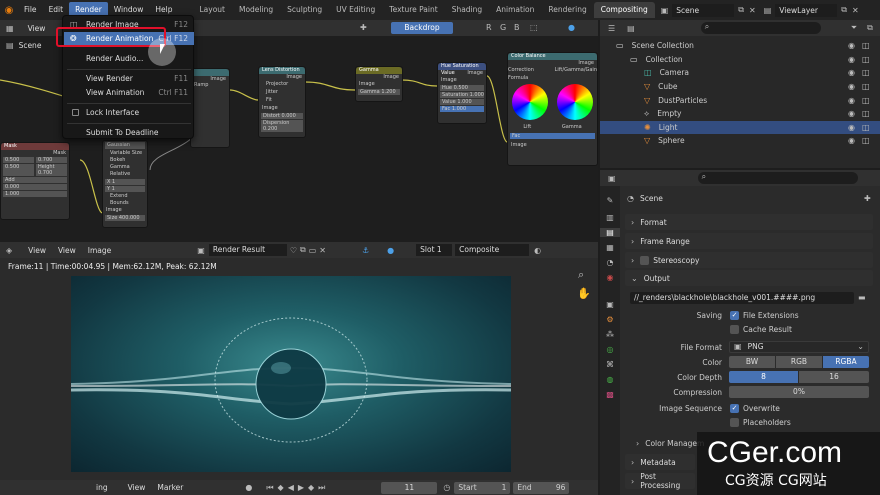  Describe the element at coordinates (610, 217) in the screenshot. I see `render-tab-icon: ▥` at that location.